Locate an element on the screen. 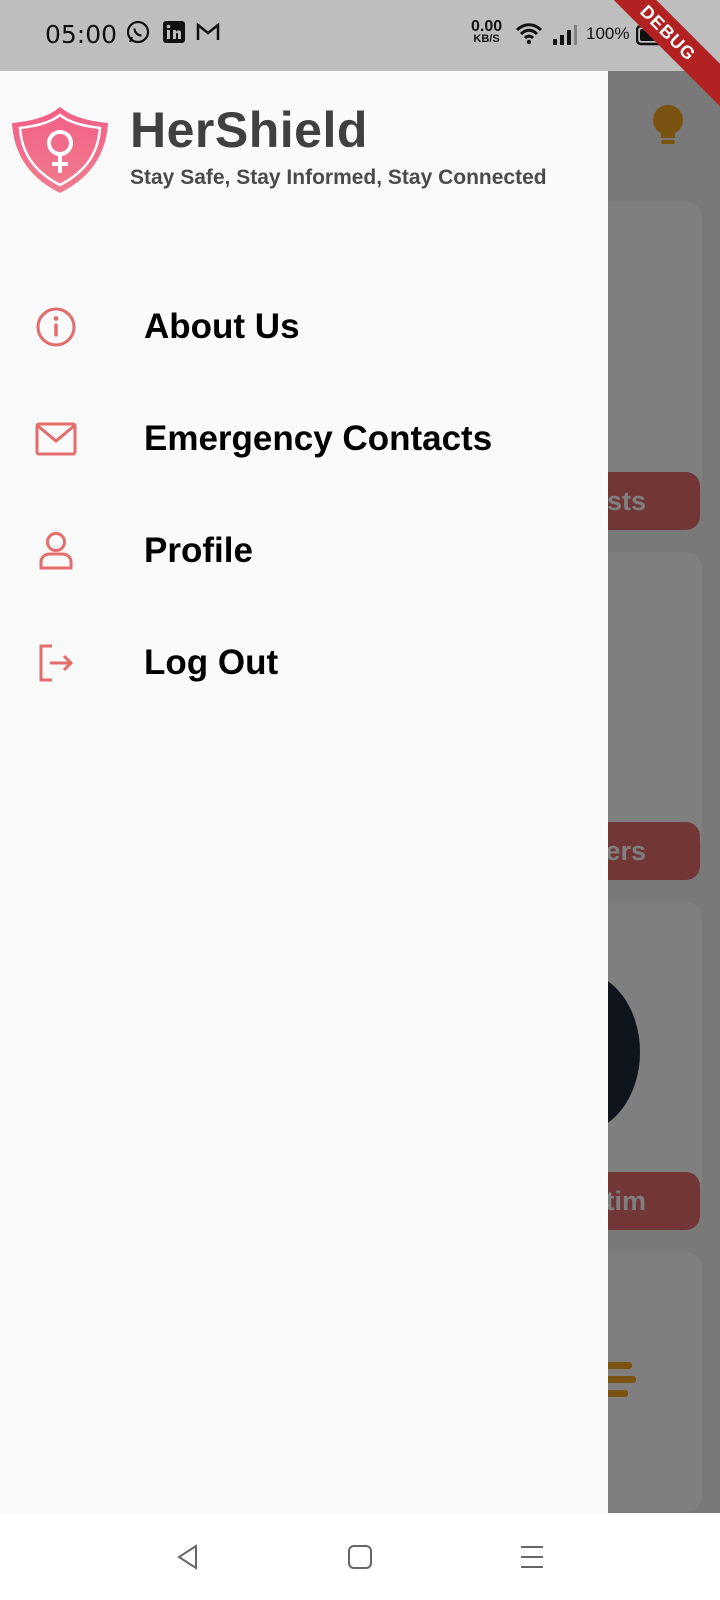 Image resolution: width=720 pixels, height=1600 pixels. mail-icon is located at coordinates (56, 439).